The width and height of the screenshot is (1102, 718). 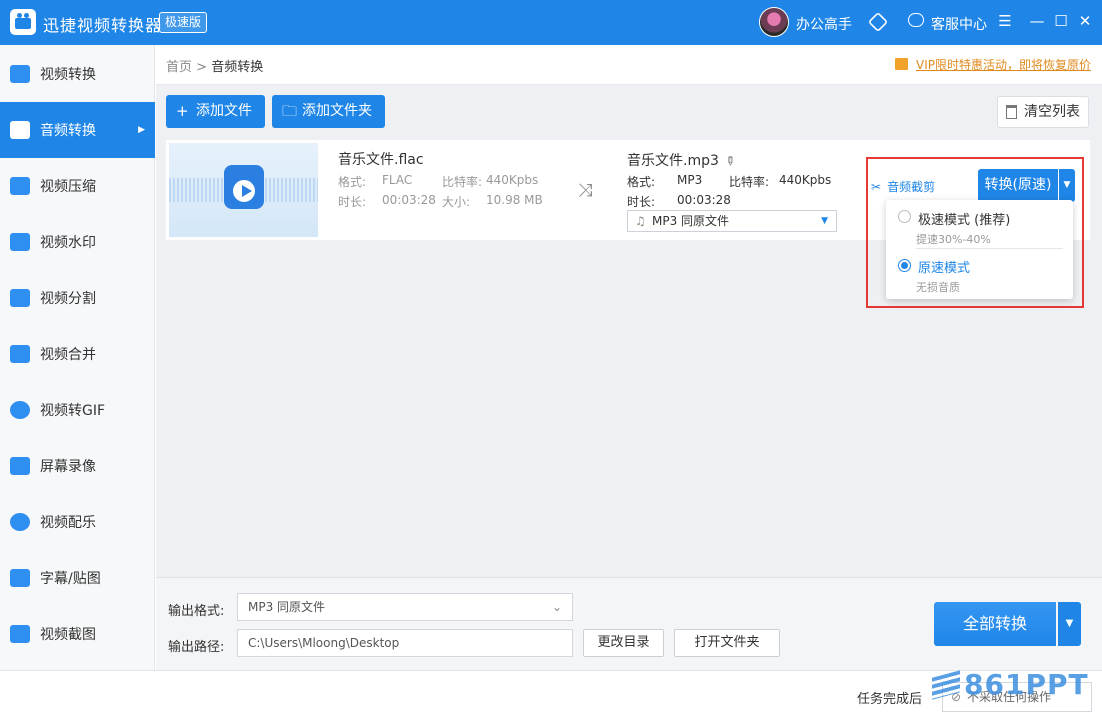 I want to click on audio-convert-icon, so click(x=20, y=130).